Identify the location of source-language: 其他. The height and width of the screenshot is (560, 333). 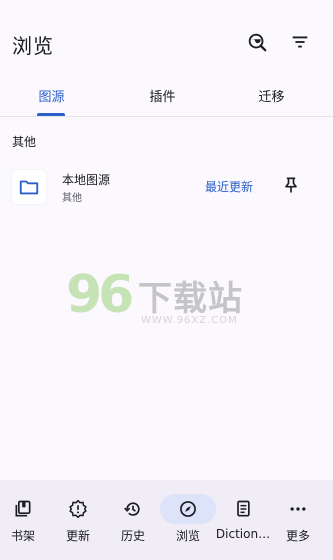
(72, 198).